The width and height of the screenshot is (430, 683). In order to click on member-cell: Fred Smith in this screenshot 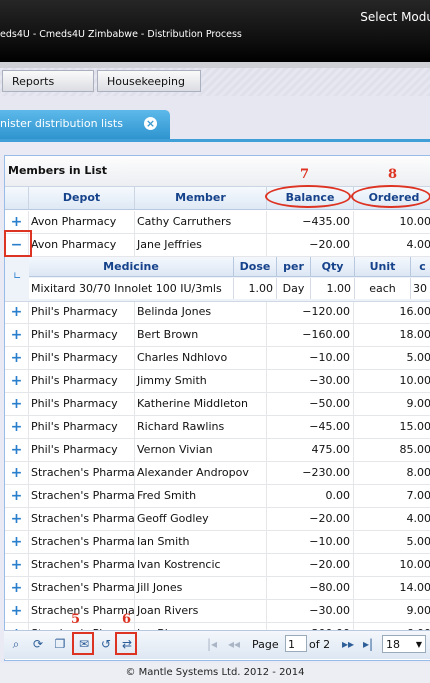, I will do `click(201, 496)`.